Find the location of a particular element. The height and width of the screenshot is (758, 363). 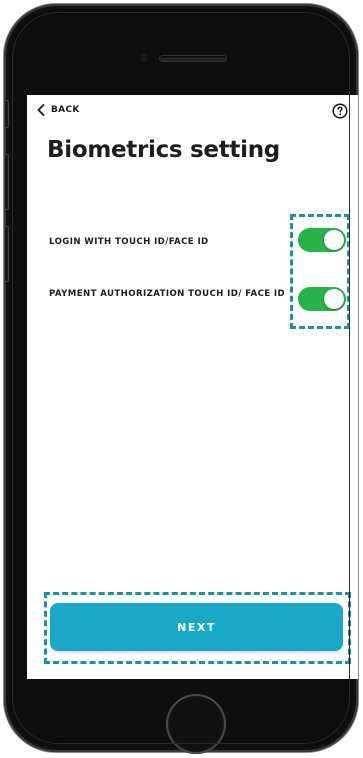

setting-label-payment: PAYMENT AUTHORIZATION TOUCH ID/ FACE ID is located at coordinates (167, 294).